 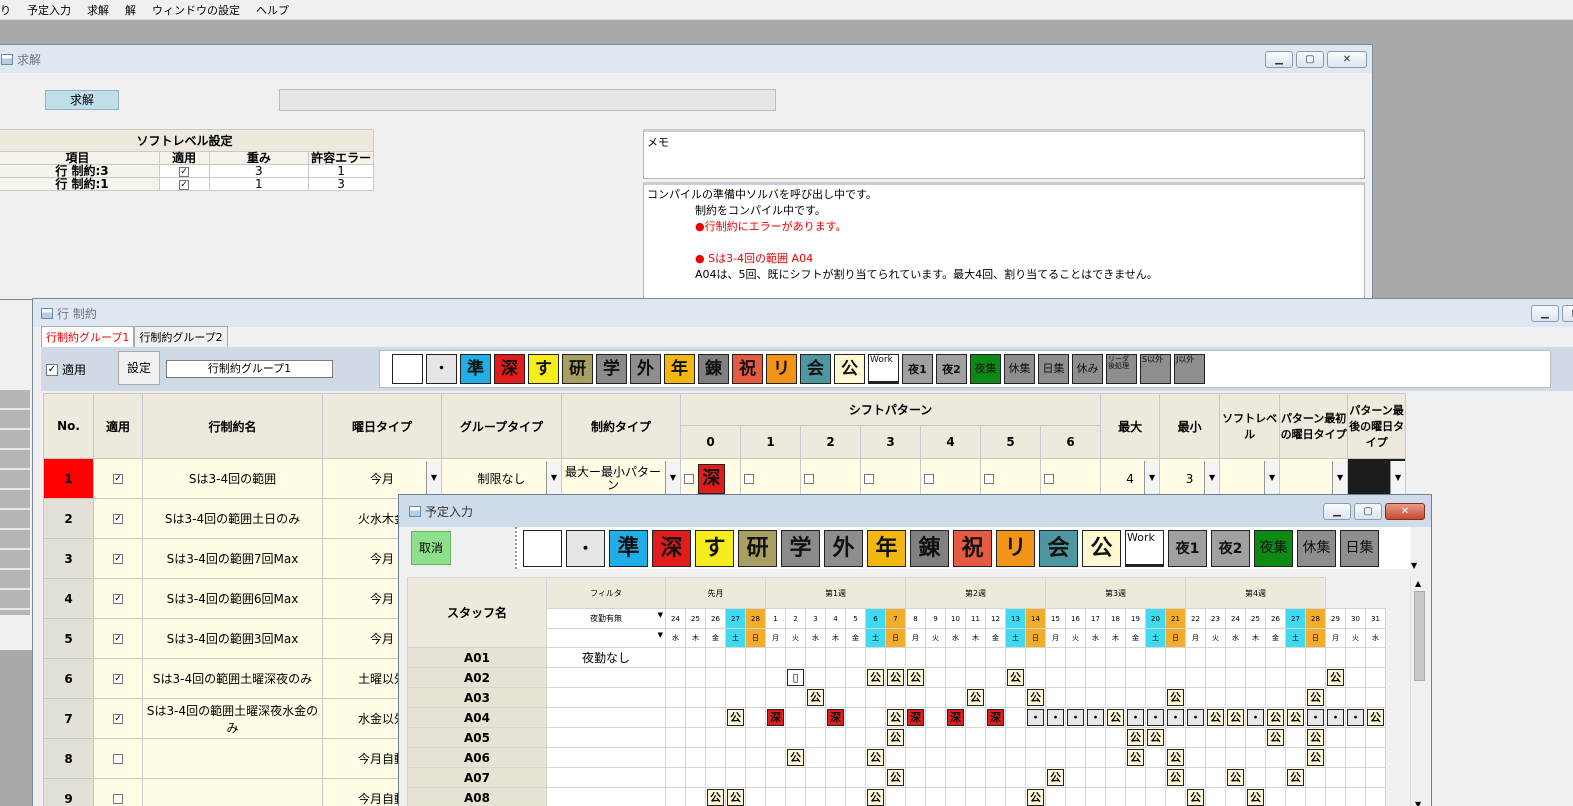 What do you see at coordinates (477, 657) in the screenshot?
I see `staff-name: A01` at bounding box center [477, 657].